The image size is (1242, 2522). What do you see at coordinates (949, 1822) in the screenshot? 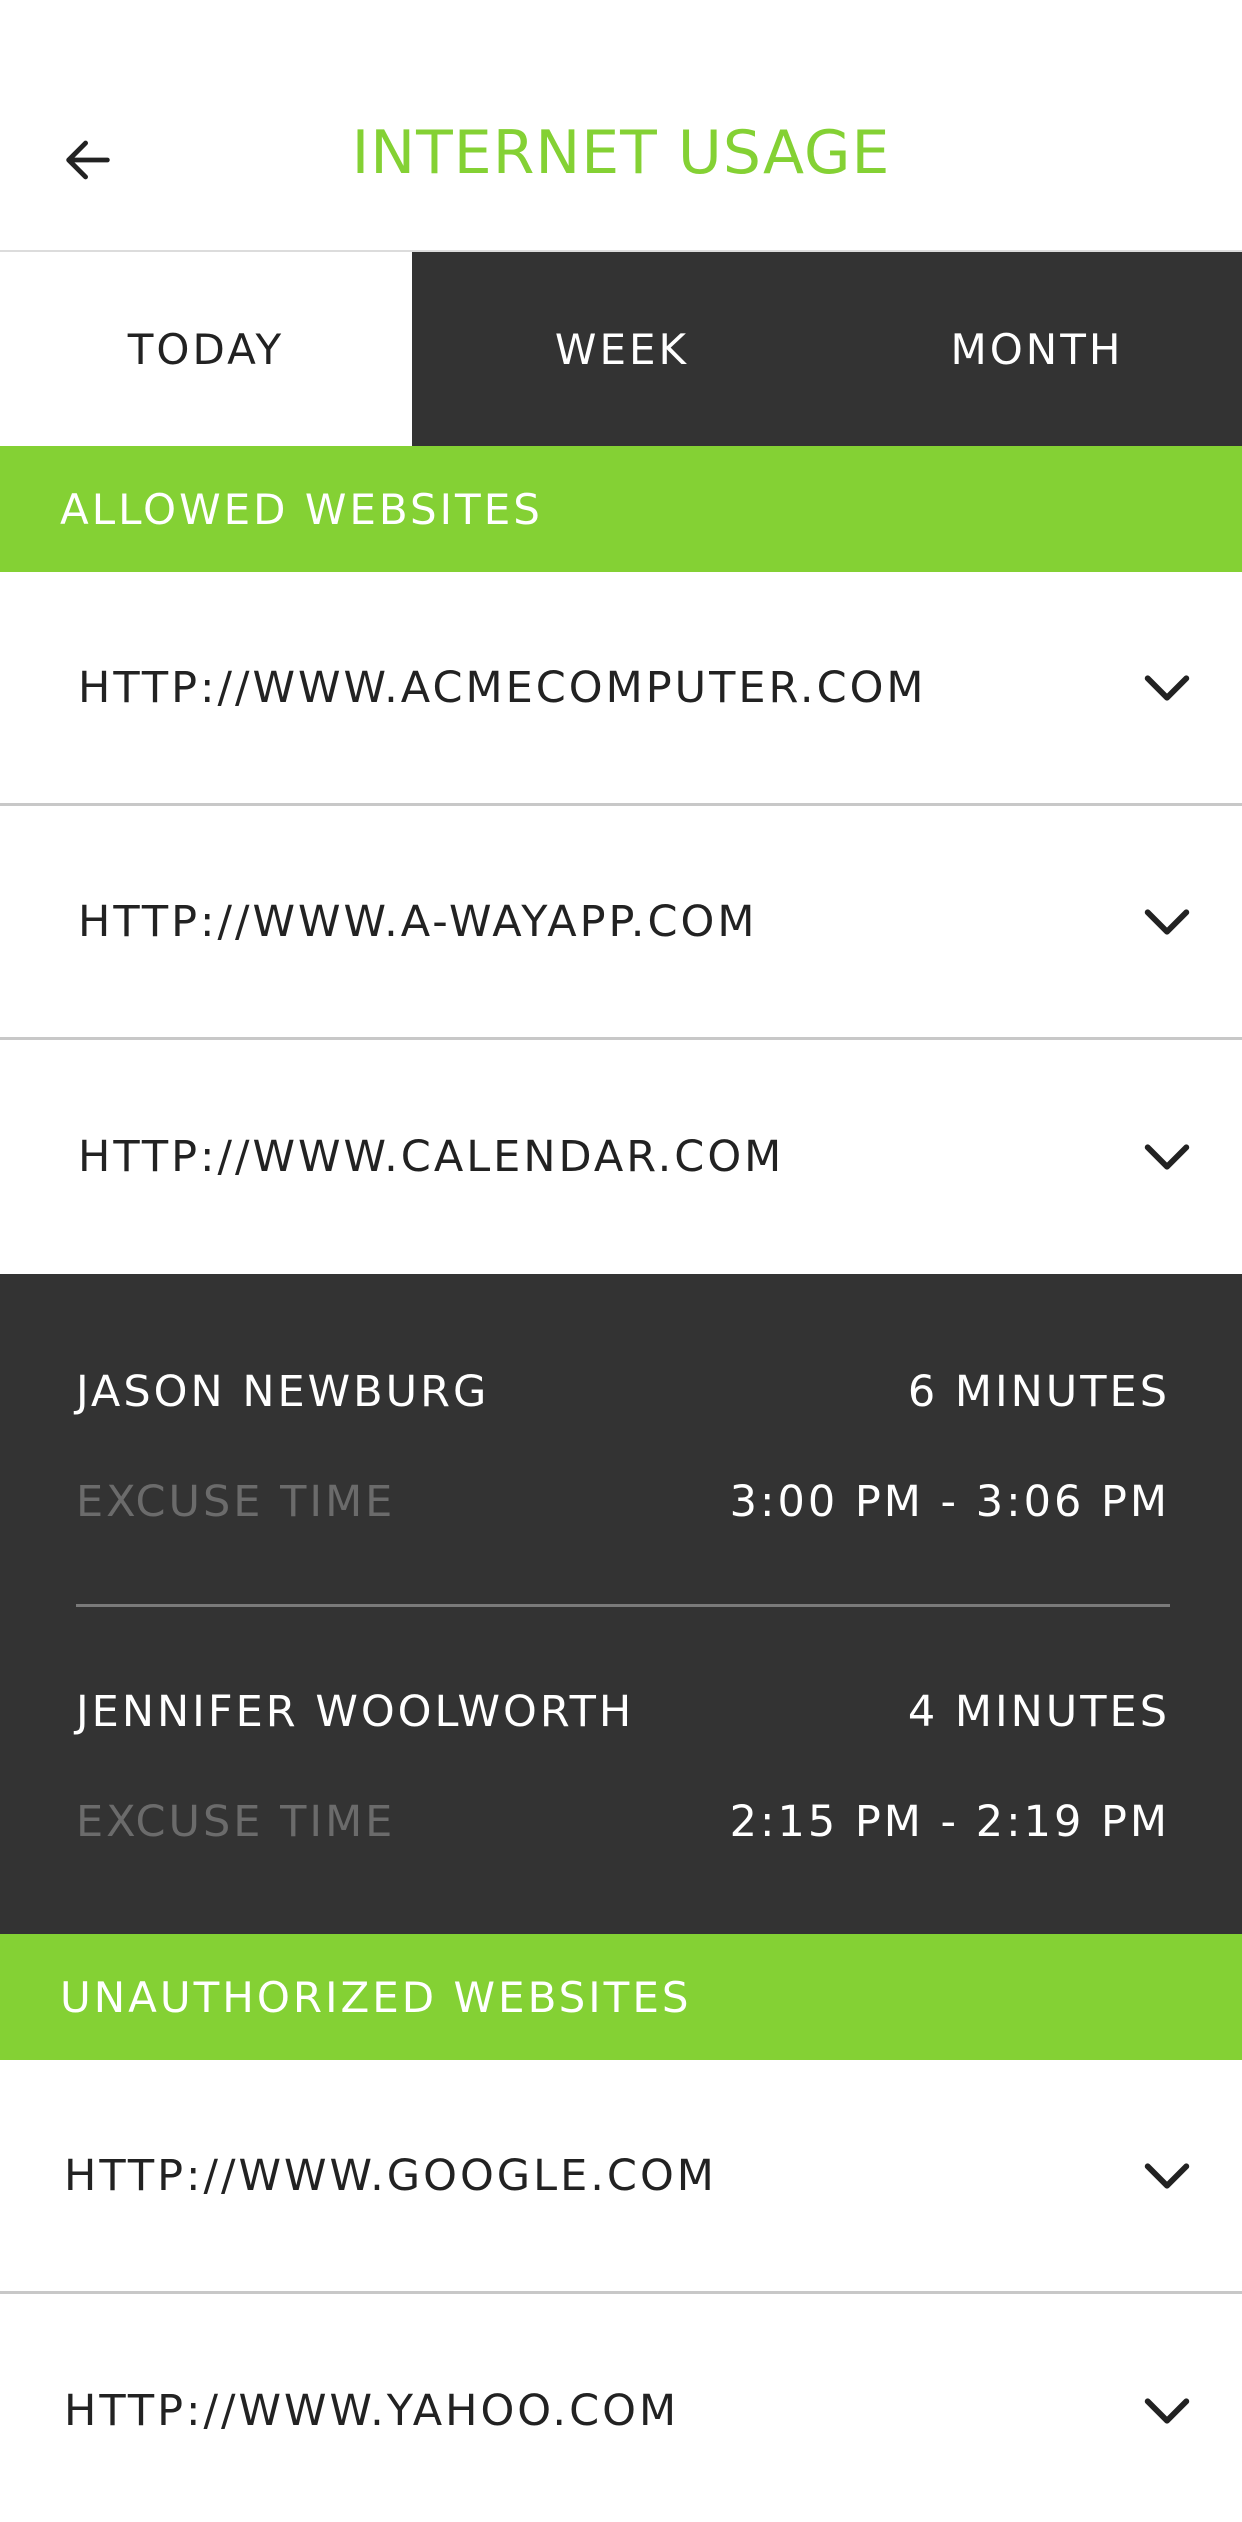
I see `excuse-time-range: 2:15 PM - 2:19 PM` at bounding box center [949, 1822].